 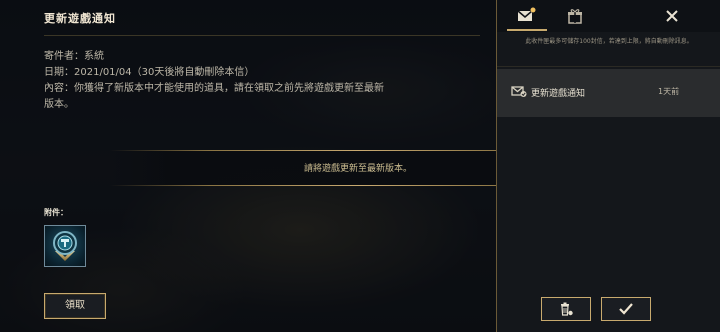 I want to click on mail-title: 更新遊戲通知, so click(x=80, y=18).